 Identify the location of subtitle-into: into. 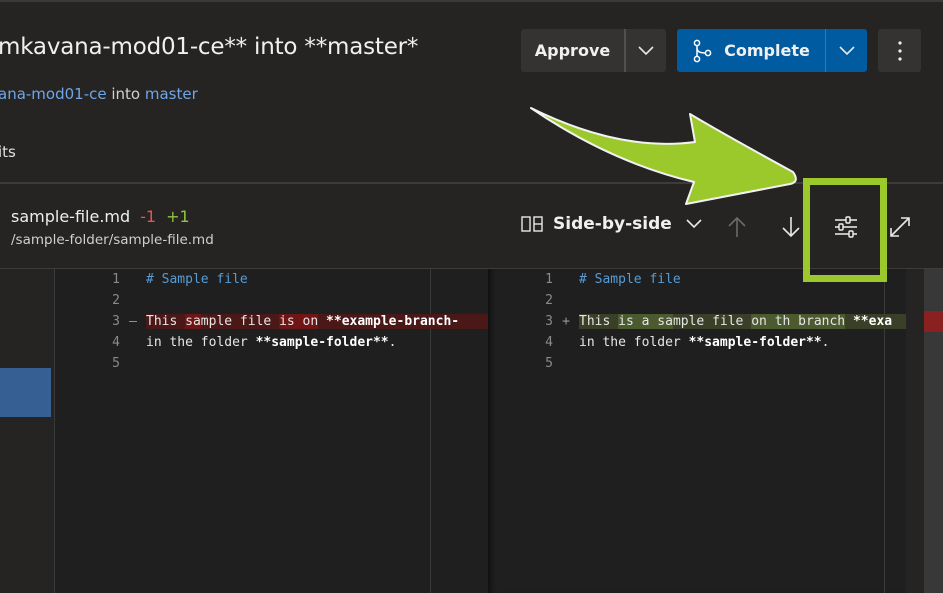
(125, 94).